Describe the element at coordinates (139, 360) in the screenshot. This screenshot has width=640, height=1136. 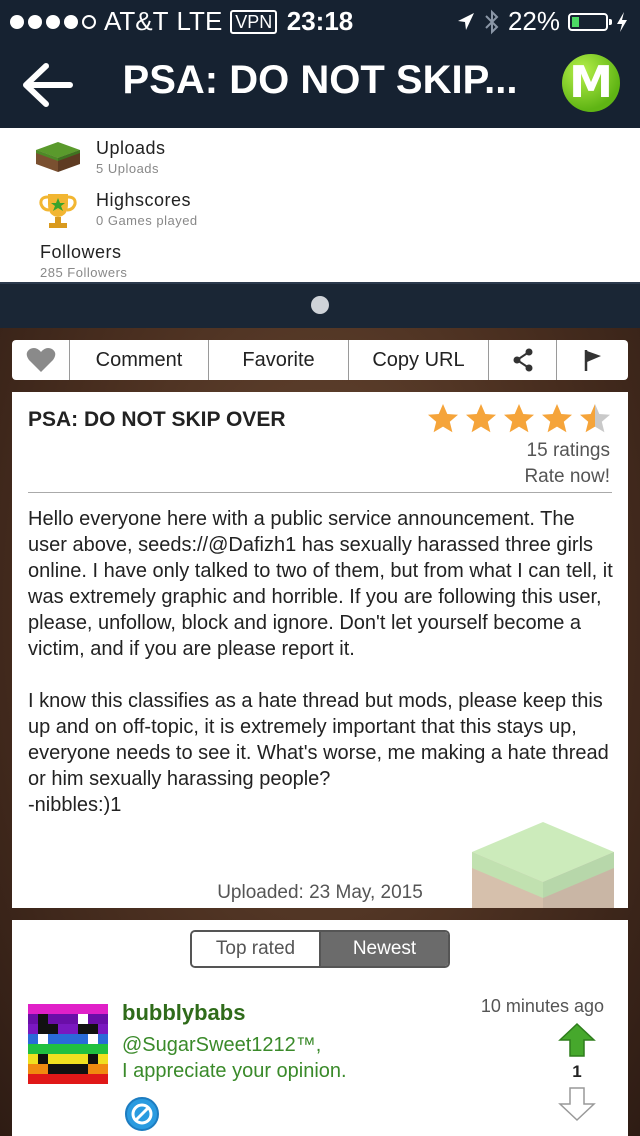
I see `comment-button: Comment` at that location.